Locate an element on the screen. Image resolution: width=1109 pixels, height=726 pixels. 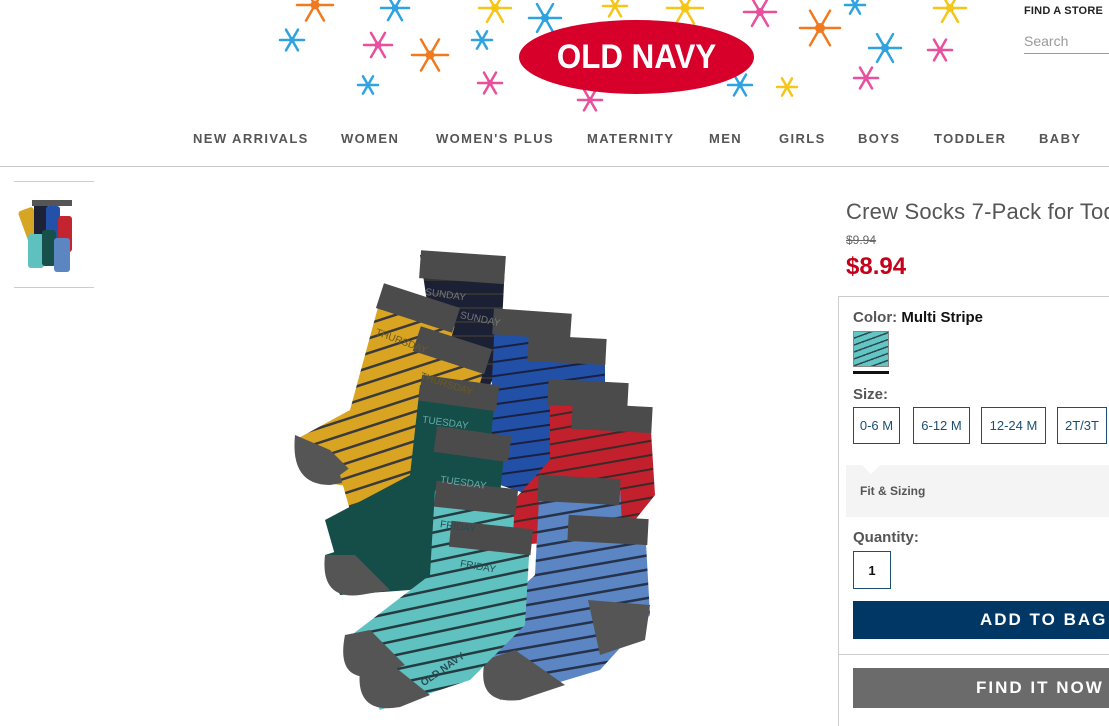
nav-boys: BOYS is located at coordinates (879, 138).